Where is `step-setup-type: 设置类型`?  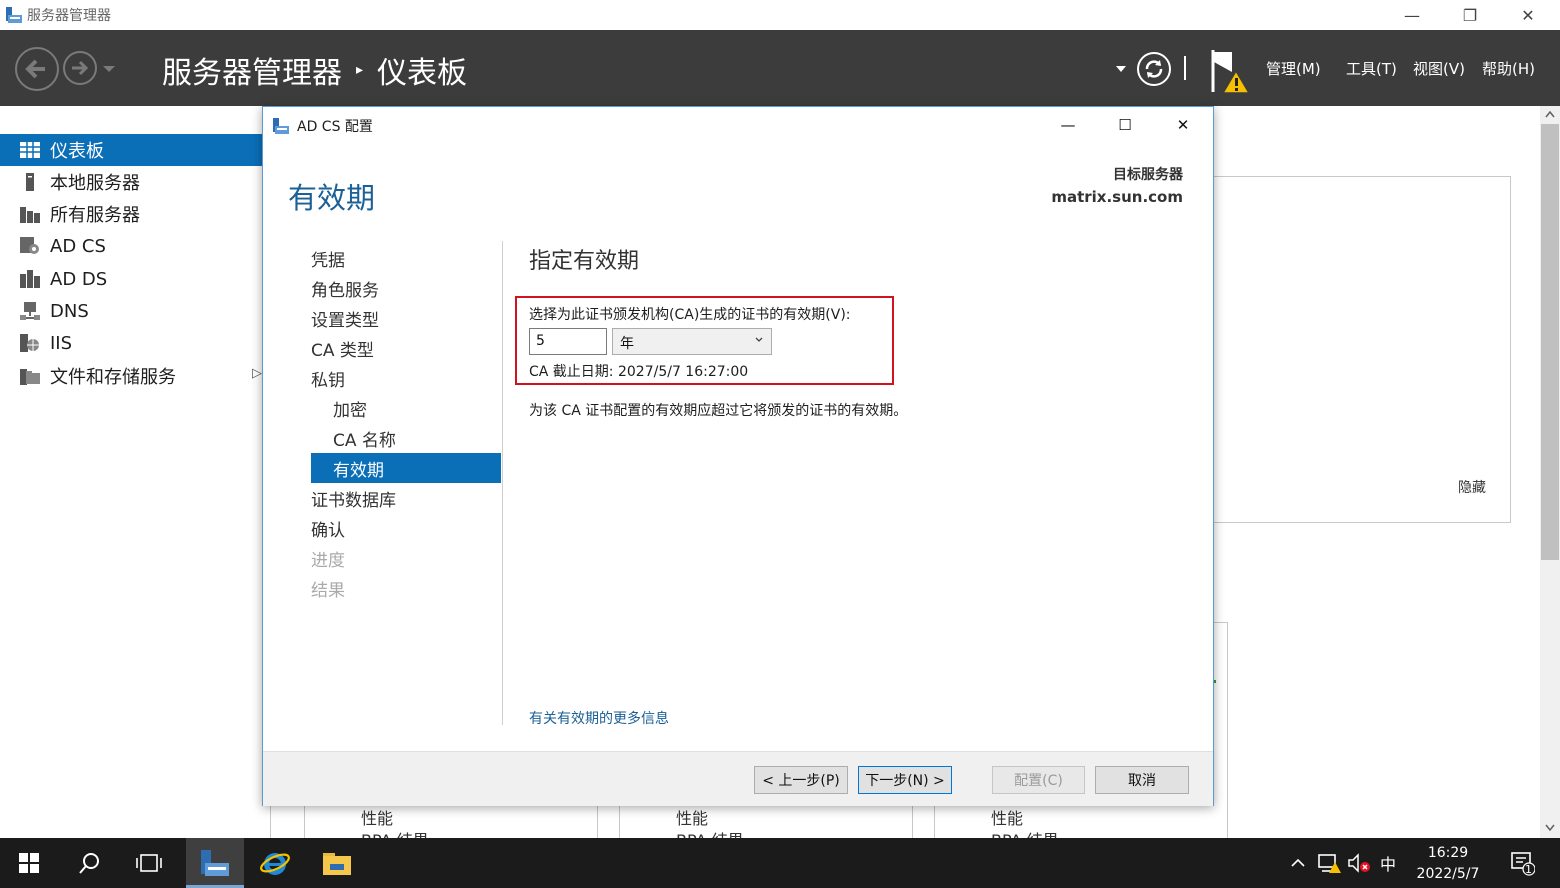
step-setup-type: 设置类型 is located at coordinates (406, 318).